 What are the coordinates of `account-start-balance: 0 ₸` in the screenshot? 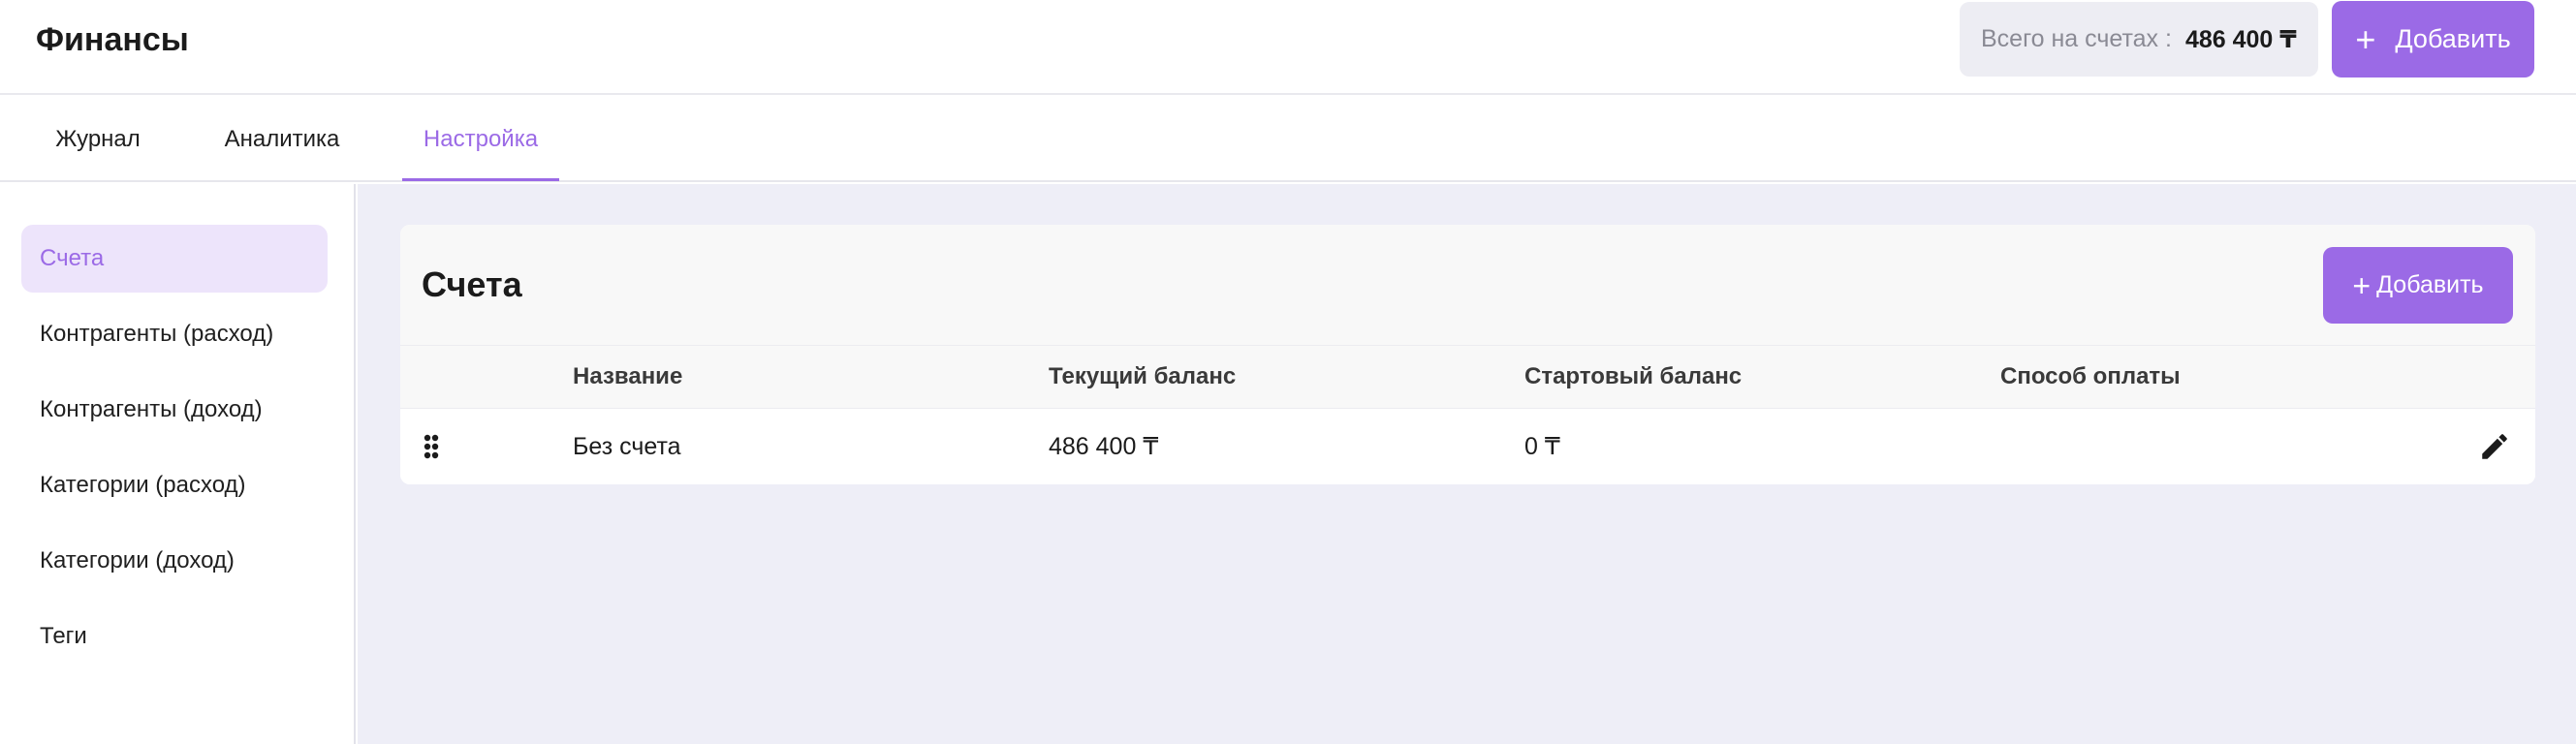 It's located at (1542, 446).